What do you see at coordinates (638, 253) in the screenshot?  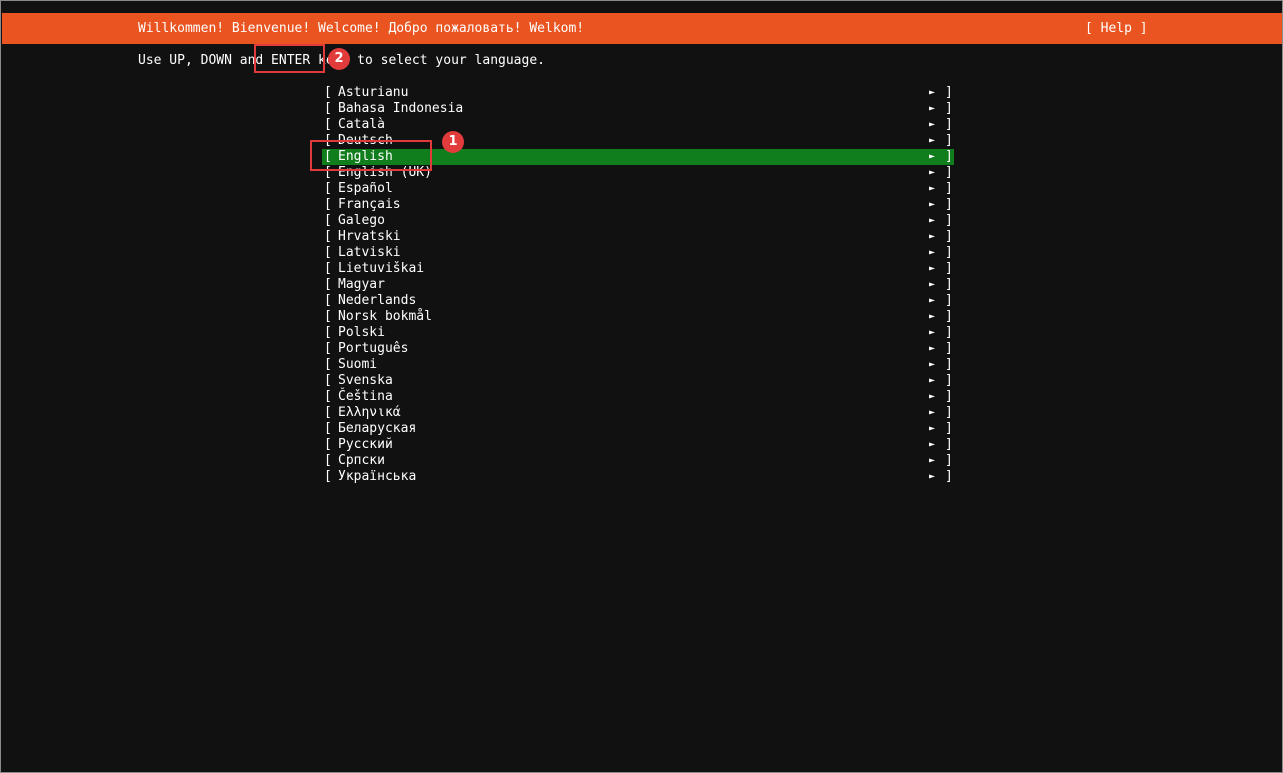 I see `language-item: [Latviski ►]` at bounding box center [638, 253].